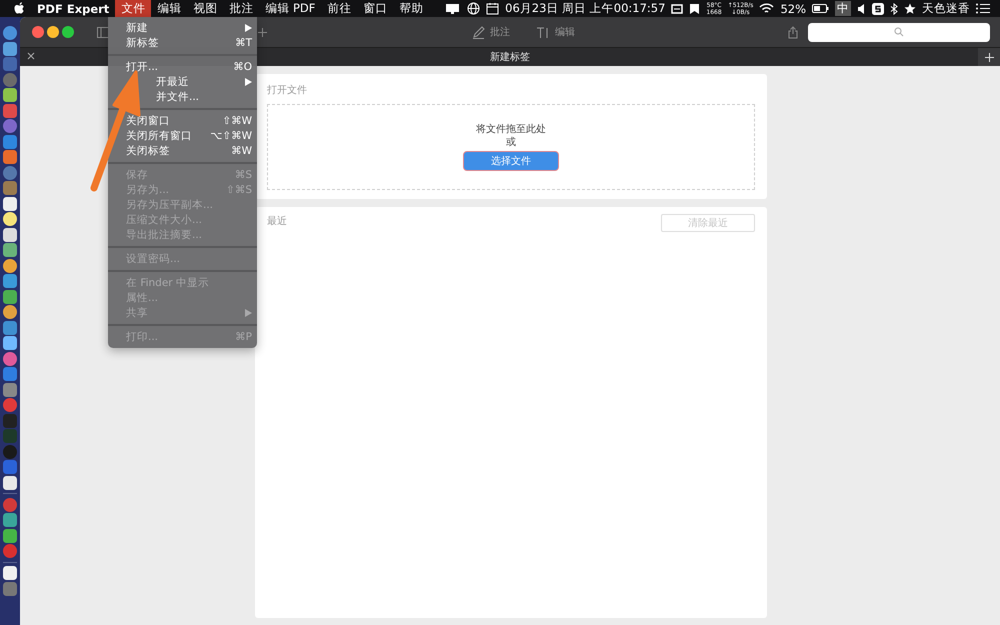 The width and height of the screenshot is (1000, 625). Describe the element at coordinates (53, 32) in the screenshot. I see `minimize-button` at that location.